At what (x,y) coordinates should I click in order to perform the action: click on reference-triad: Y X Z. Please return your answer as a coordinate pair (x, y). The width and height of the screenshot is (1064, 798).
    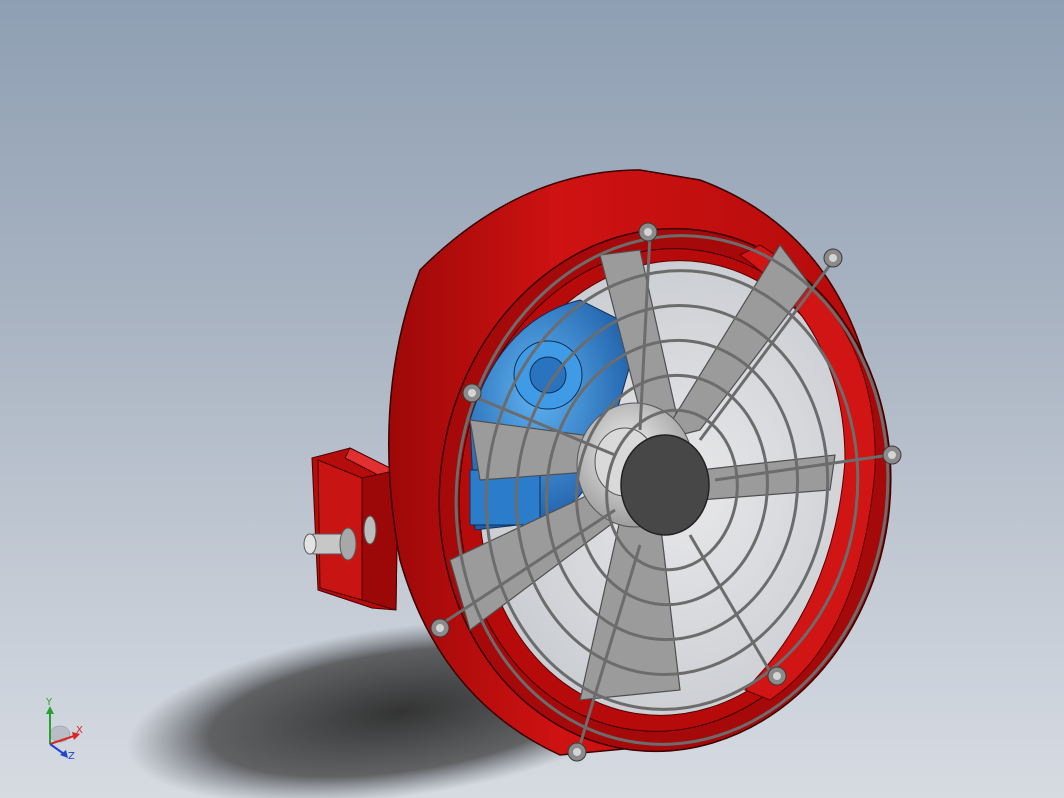
    Looking at the image, I should click on (64, 730).